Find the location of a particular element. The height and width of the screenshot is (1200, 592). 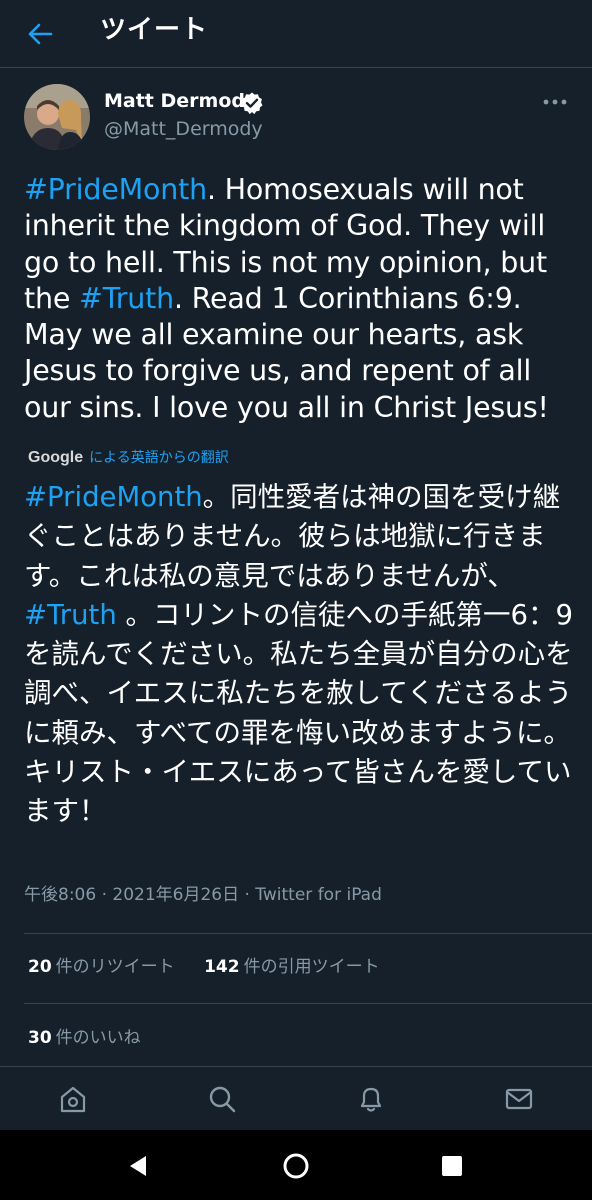

arrow-left-icon is located at coordinates (40, 34).